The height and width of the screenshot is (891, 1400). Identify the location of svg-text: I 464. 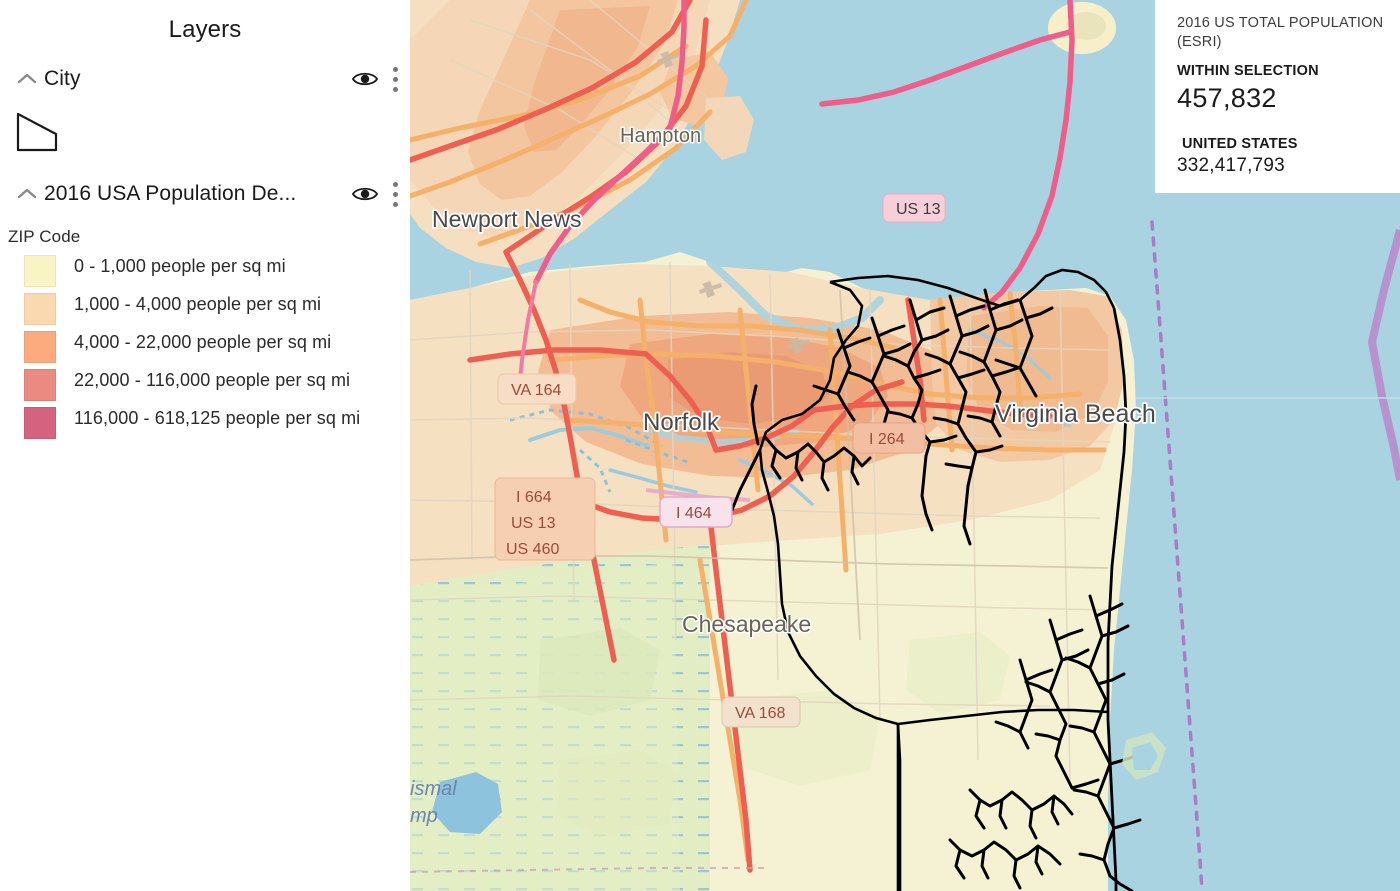
(694, 513).